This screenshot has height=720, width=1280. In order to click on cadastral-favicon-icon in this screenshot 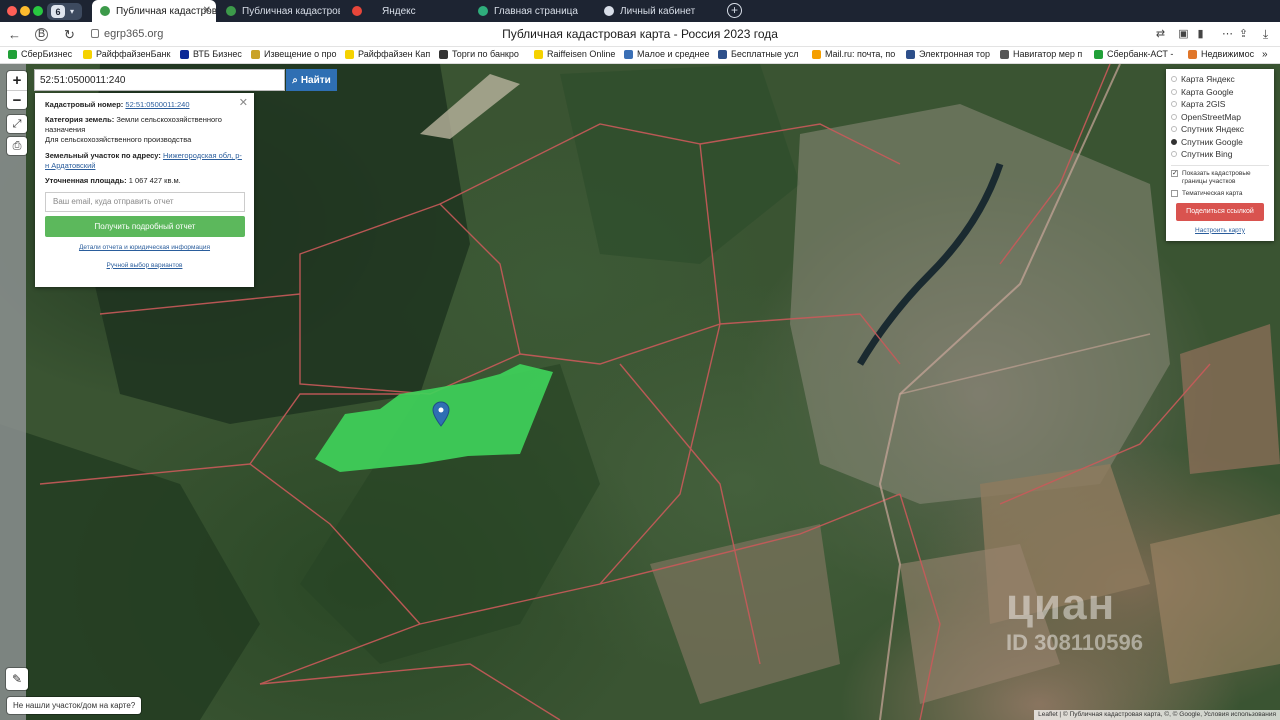, I will do `click(105, 11)`.